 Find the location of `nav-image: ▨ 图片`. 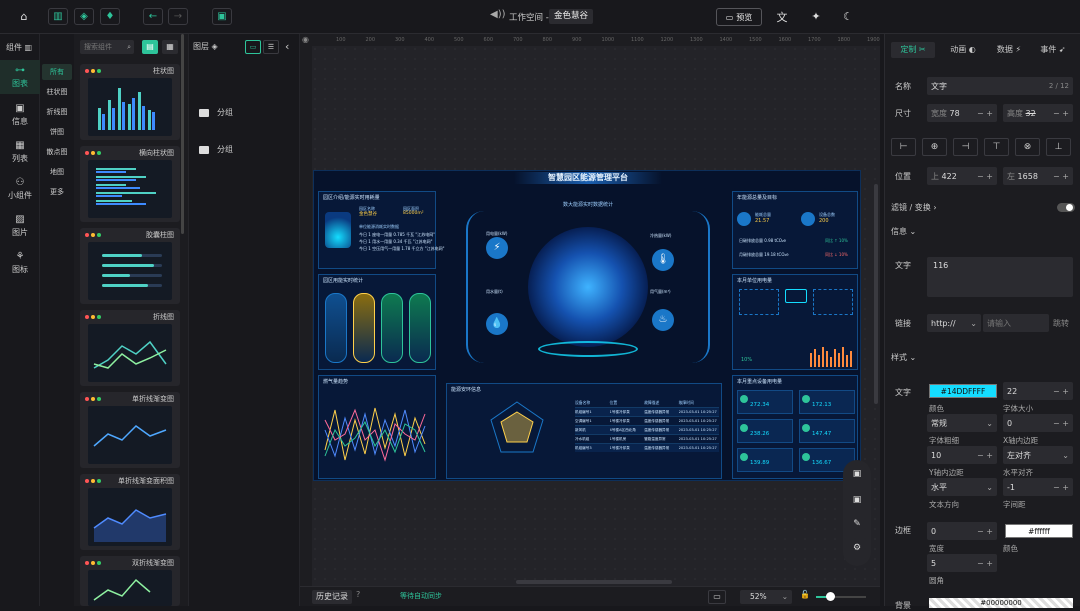

nav-image: ▨ 图片 is located at coordinates (20, 226).